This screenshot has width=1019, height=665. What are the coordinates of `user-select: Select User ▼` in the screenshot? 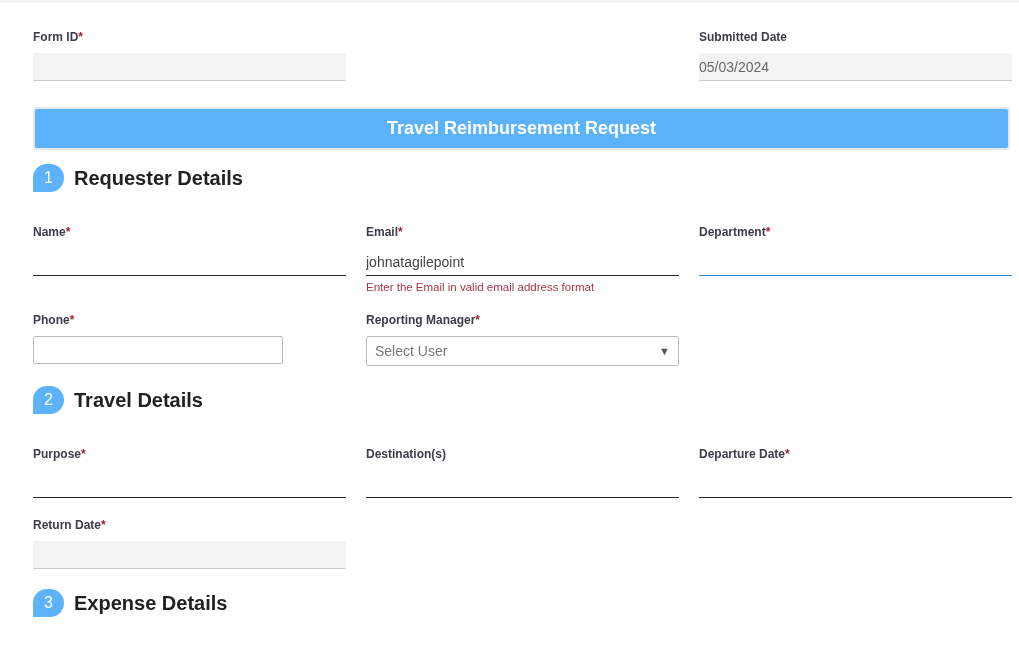 It's located at (522, 351).